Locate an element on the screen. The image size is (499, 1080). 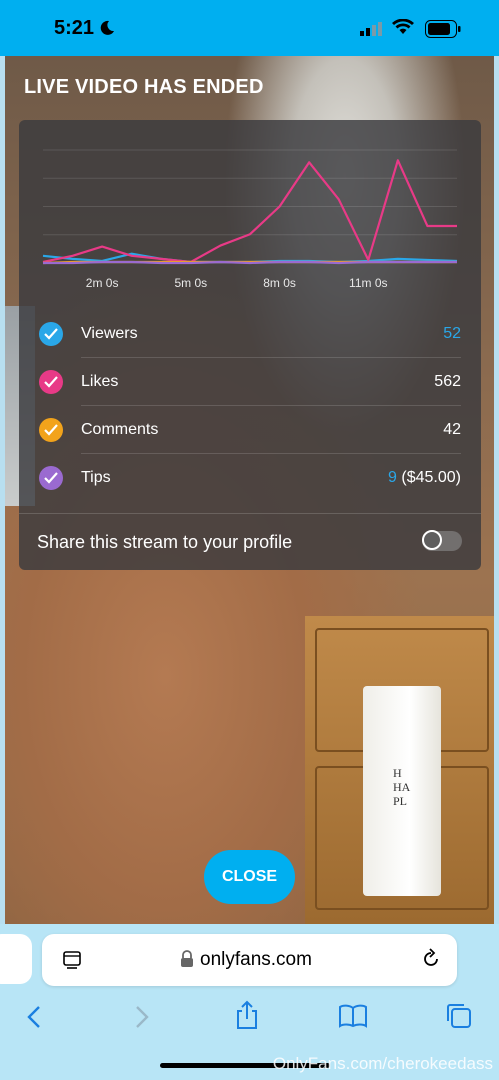
metric-row-comments: Comments 42 is located at coordinates (250, 430).